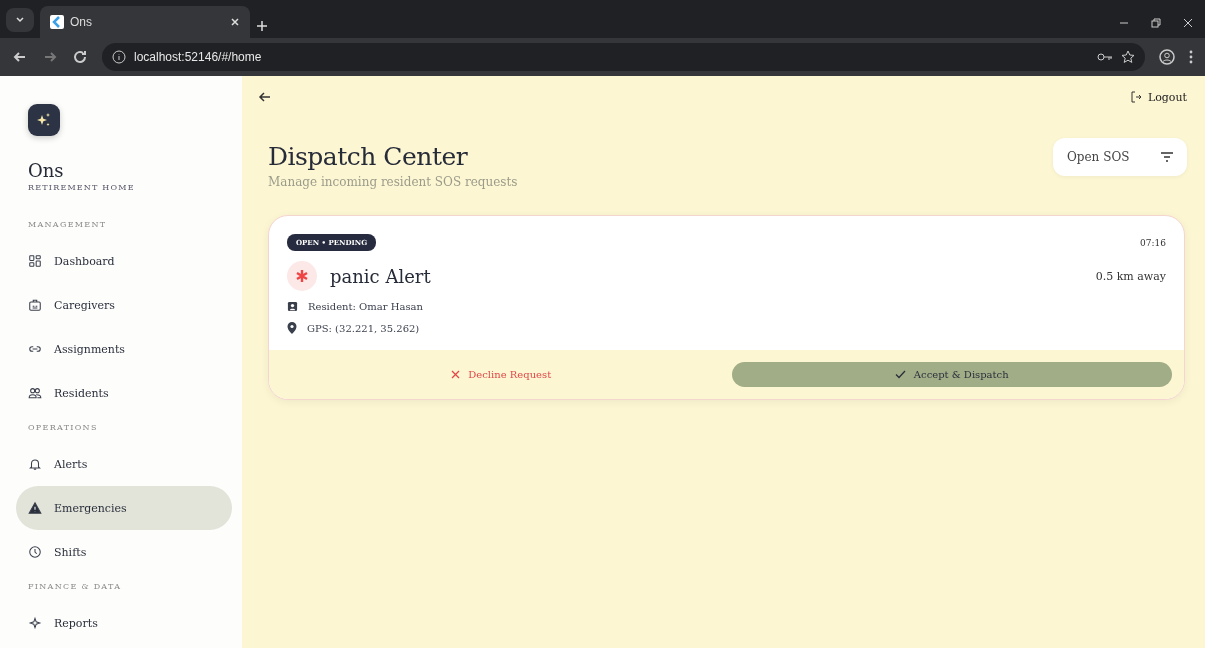  What do you see at coordinates (35, 261) in the screenshot?
I see `grid-icon` at bounding box center [35, 261].